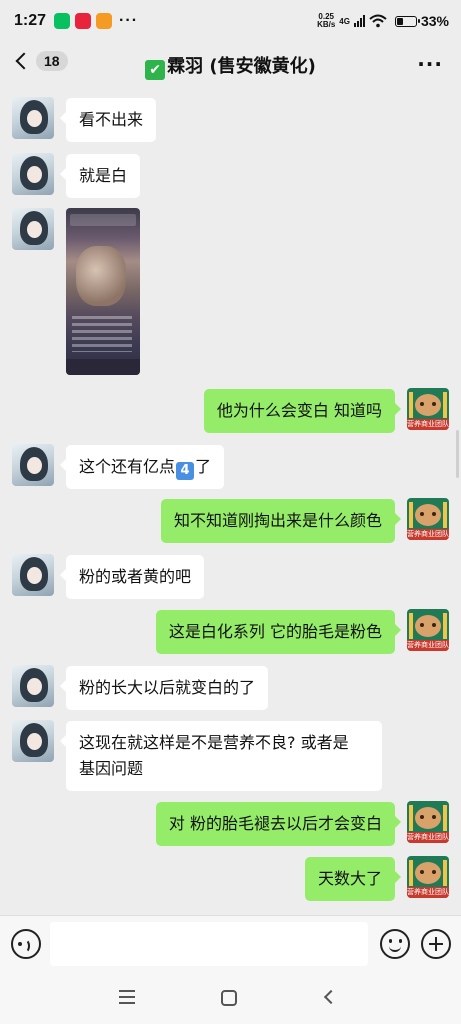  I want to click on system-navigation-bar, so click(230, 998).